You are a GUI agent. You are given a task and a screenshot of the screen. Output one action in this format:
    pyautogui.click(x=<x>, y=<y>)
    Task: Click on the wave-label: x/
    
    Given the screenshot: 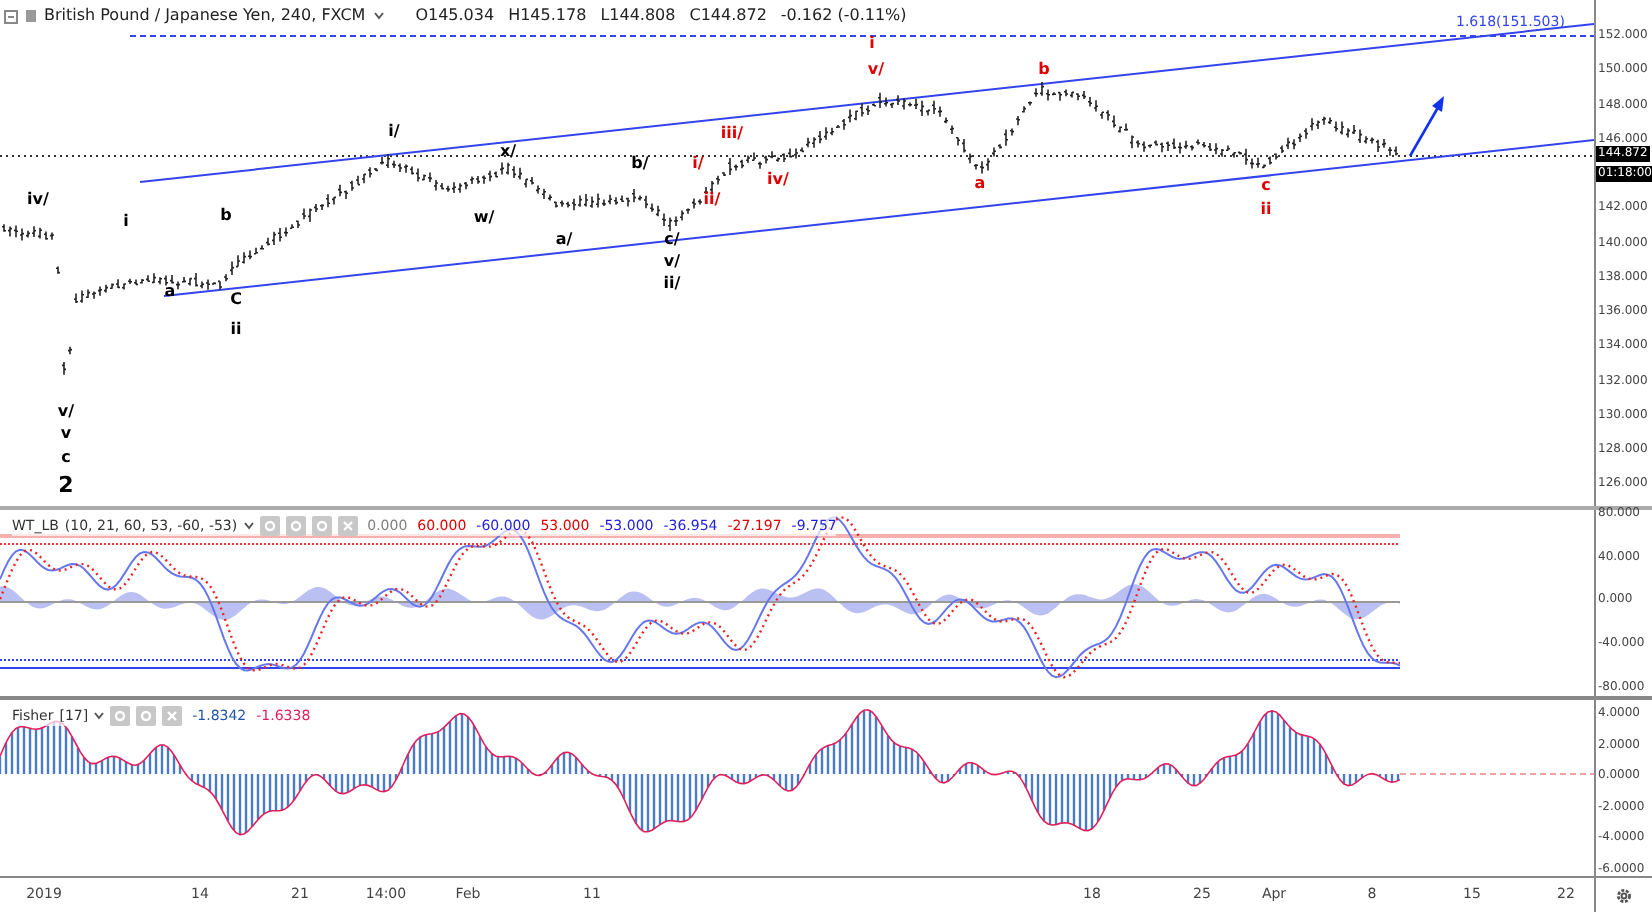 What is the action you would take?
    pyautogui.click(x=508, y=152)
    